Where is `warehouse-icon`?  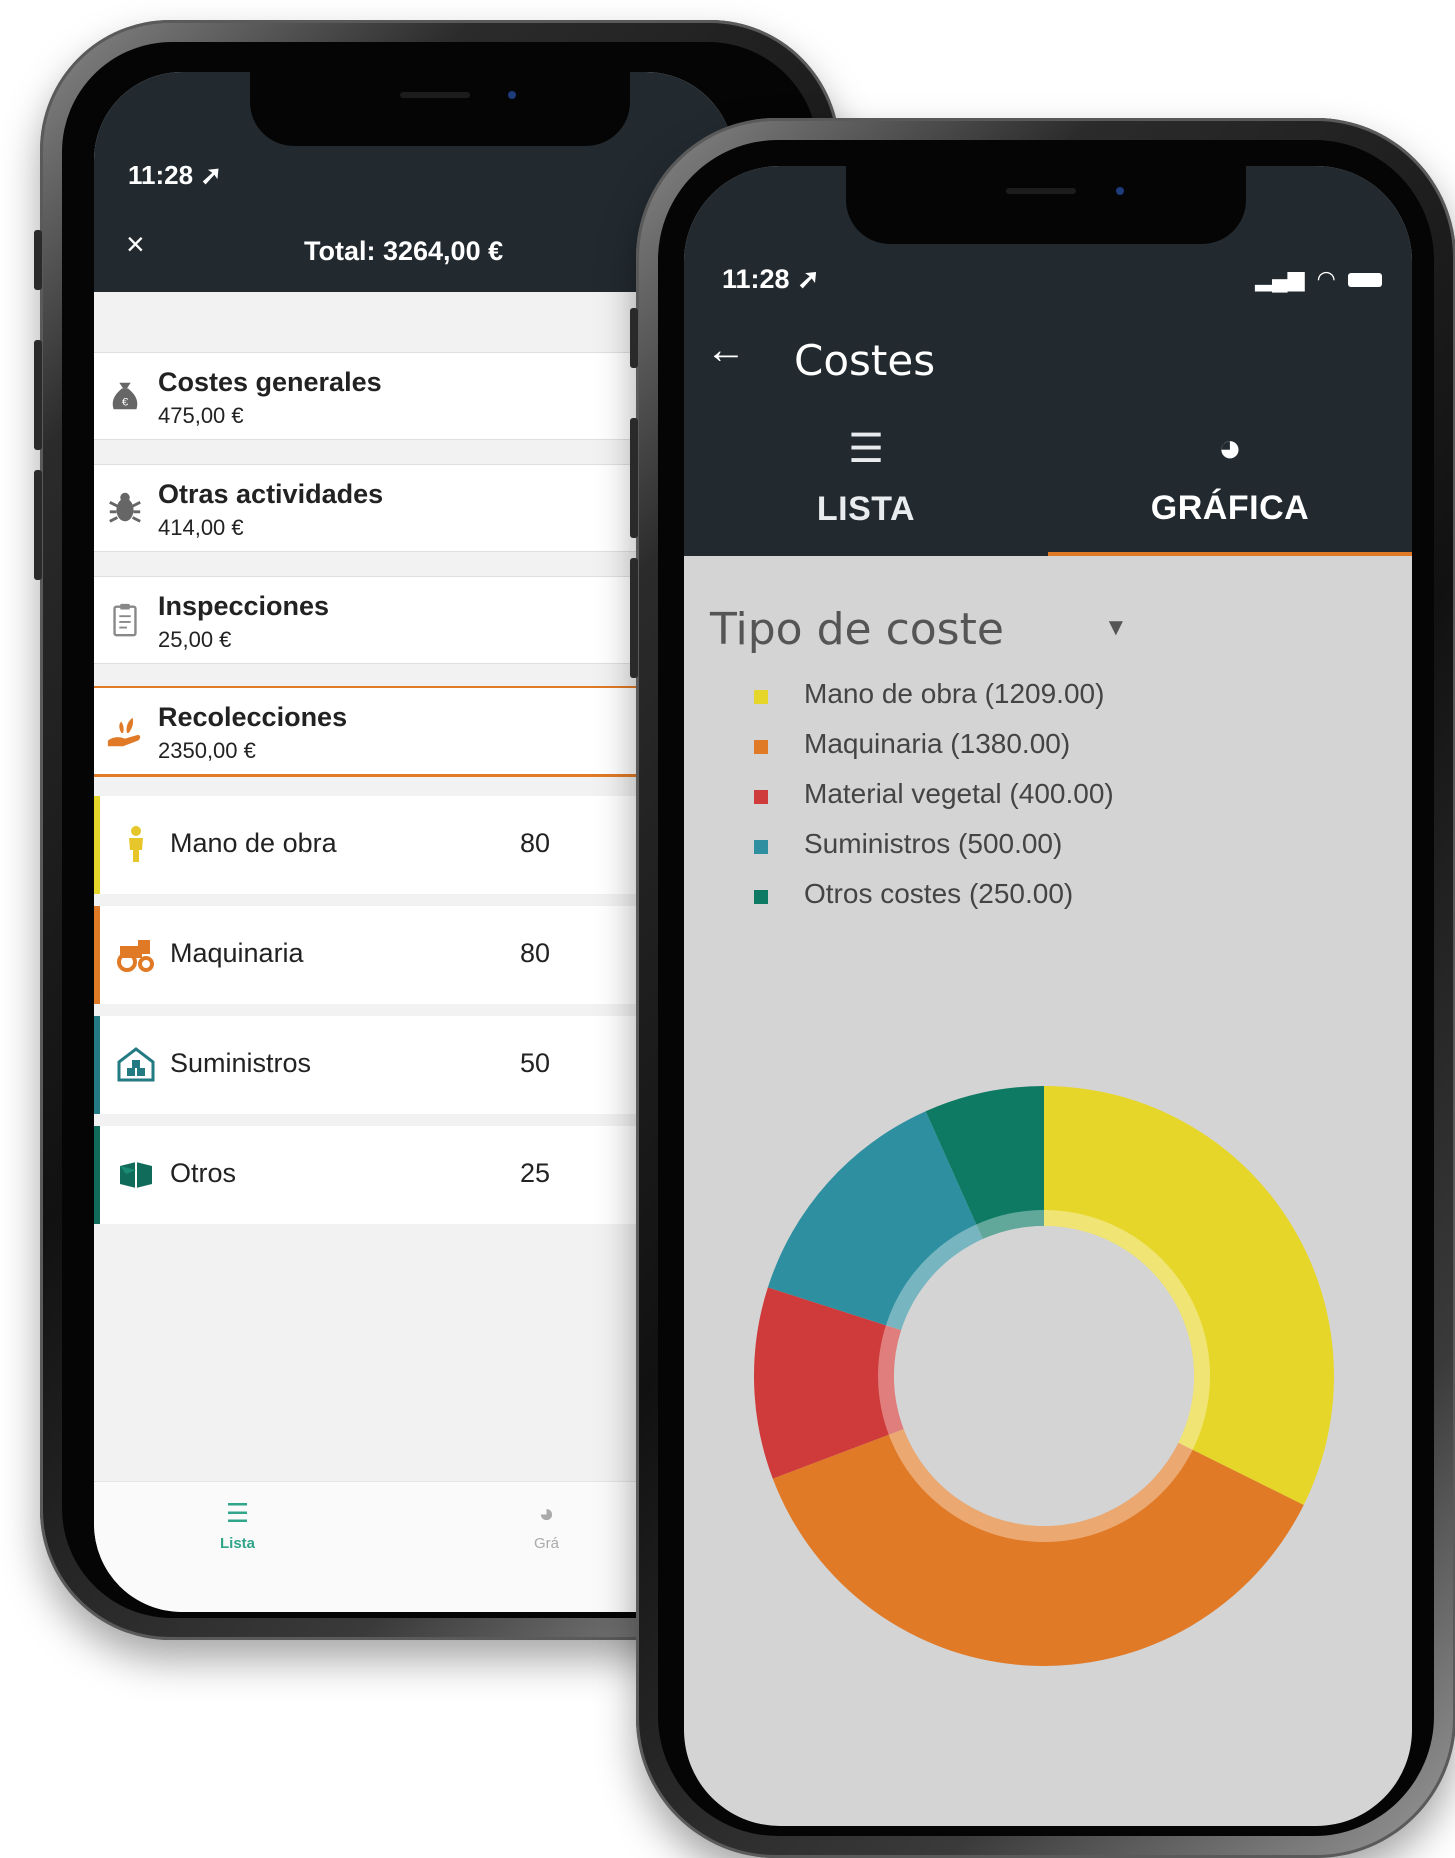
warehouse-icon is located at coordinates (136, 1064).